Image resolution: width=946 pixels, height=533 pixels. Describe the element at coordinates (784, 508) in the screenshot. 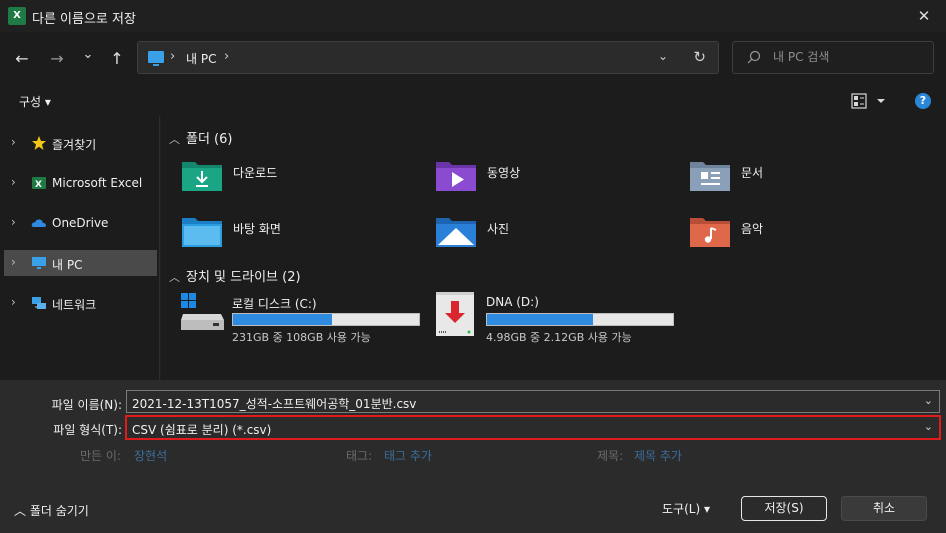

I see `save-button: 저장(S)` at that location.